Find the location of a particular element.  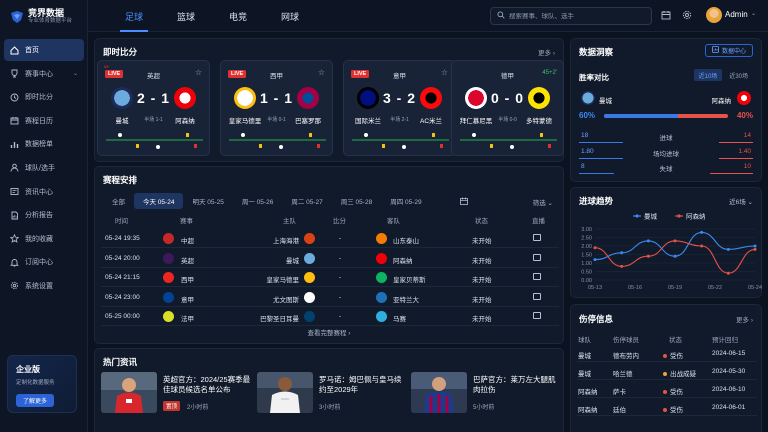

sidebar-item-home: 首页 is located at coordinates (44, 50).